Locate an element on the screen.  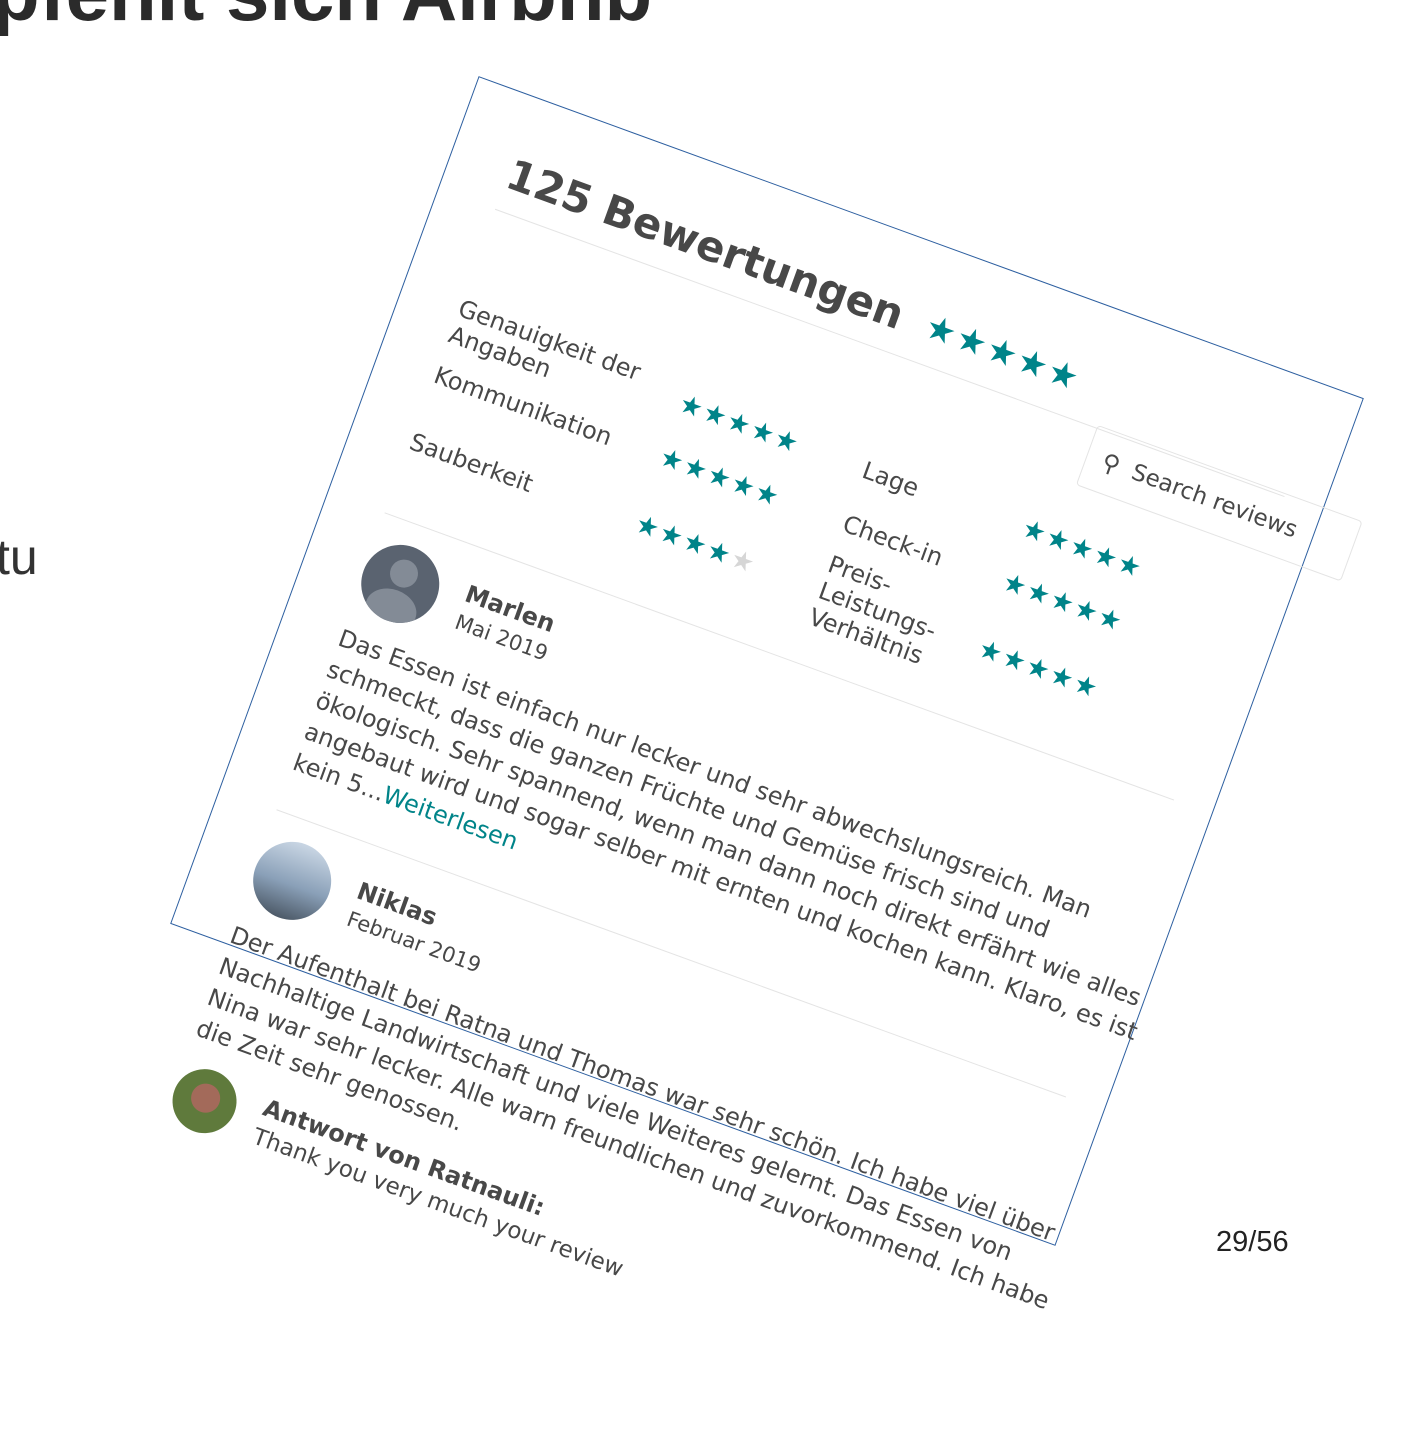
overall-rating-stars: ★★★★★ is located at coordinates (1003, 353).